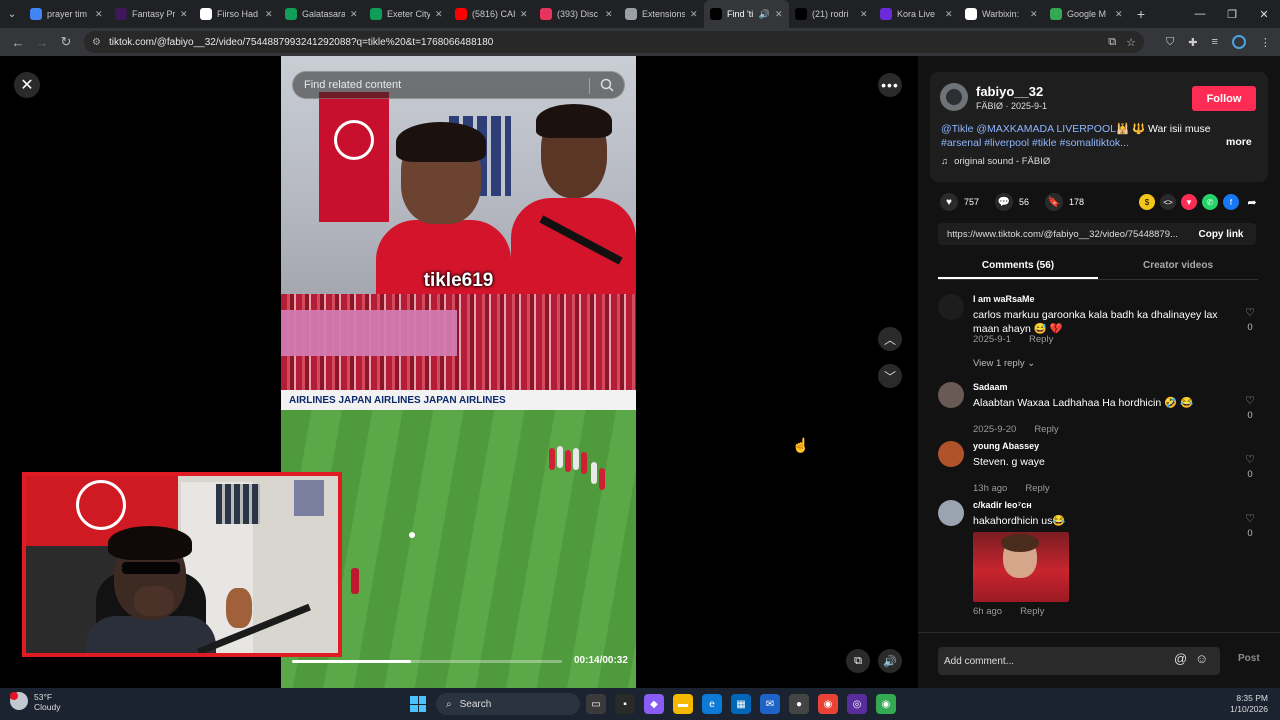 The image size is (1280, 720). Describe the element at coordinates (857, 704) in the screenshot. I see `obs-icon: ◎` at that location.